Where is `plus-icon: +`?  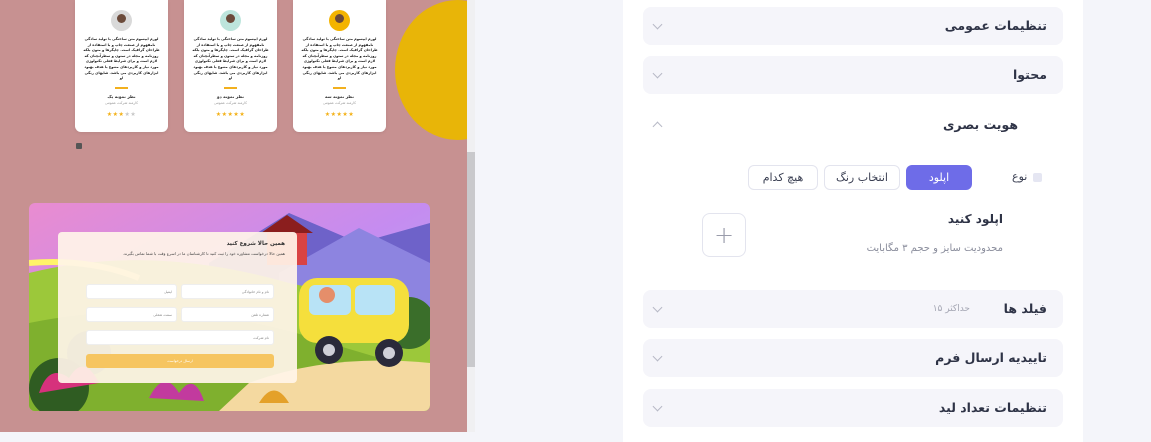
plus-icon: + is located at coordinates (724, 235).